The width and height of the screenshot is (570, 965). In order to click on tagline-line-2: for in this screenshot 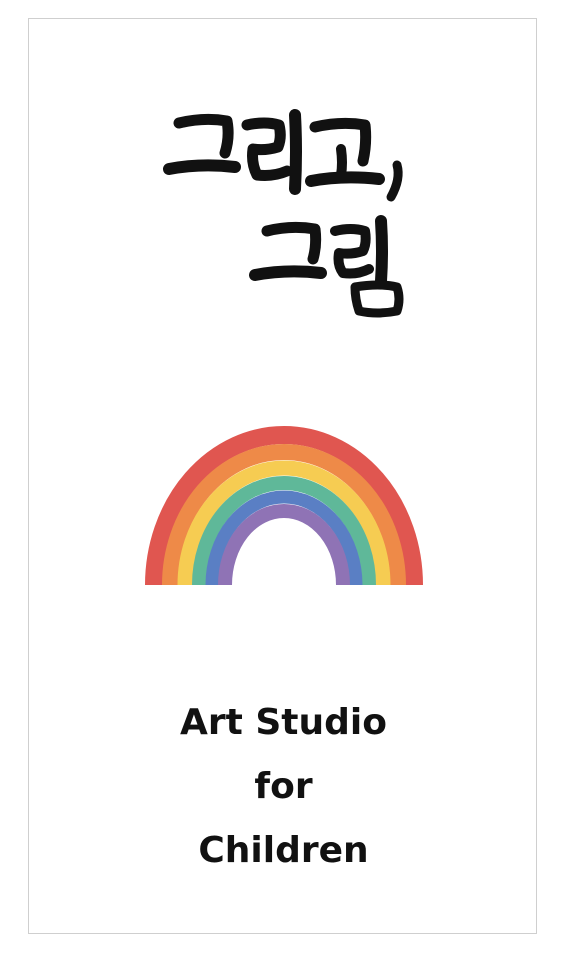, I will do `click(283, 786)`.